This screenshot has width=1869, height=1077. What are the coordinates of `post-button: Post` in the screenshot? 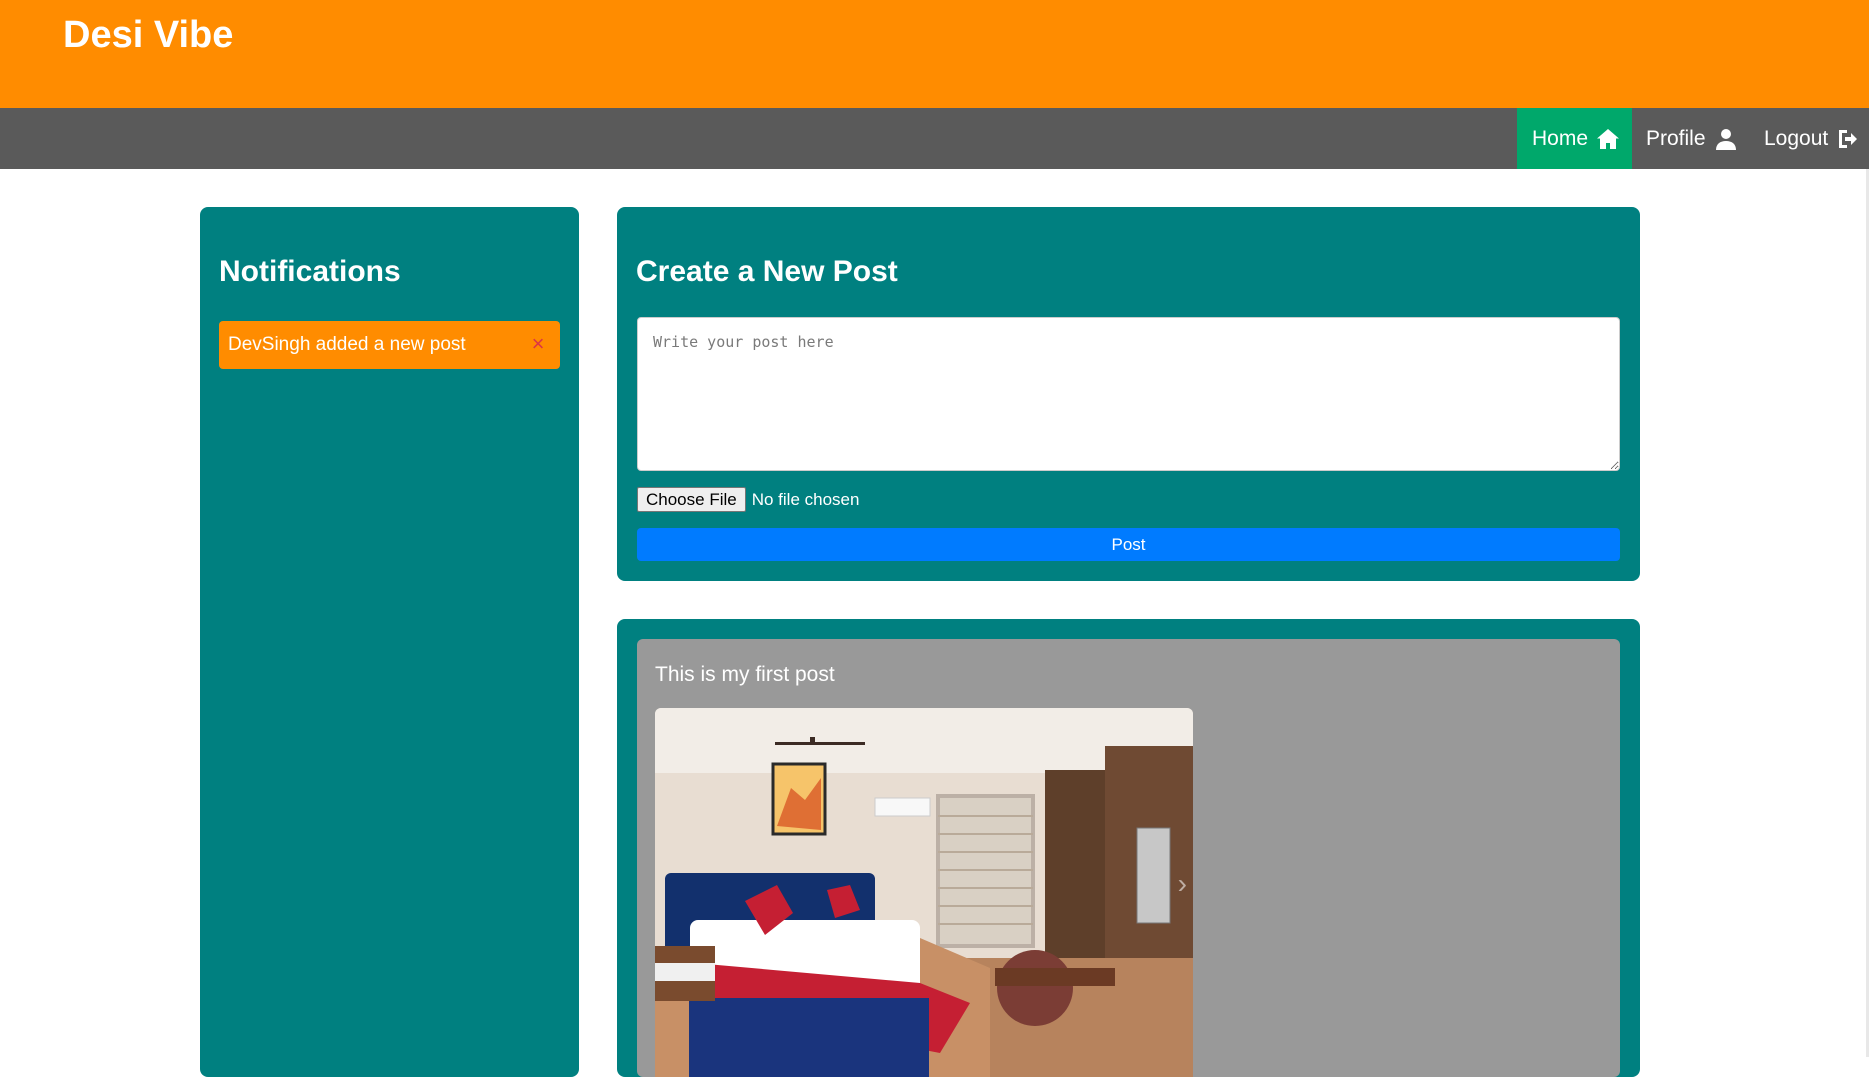 It's located at (1128, 544).